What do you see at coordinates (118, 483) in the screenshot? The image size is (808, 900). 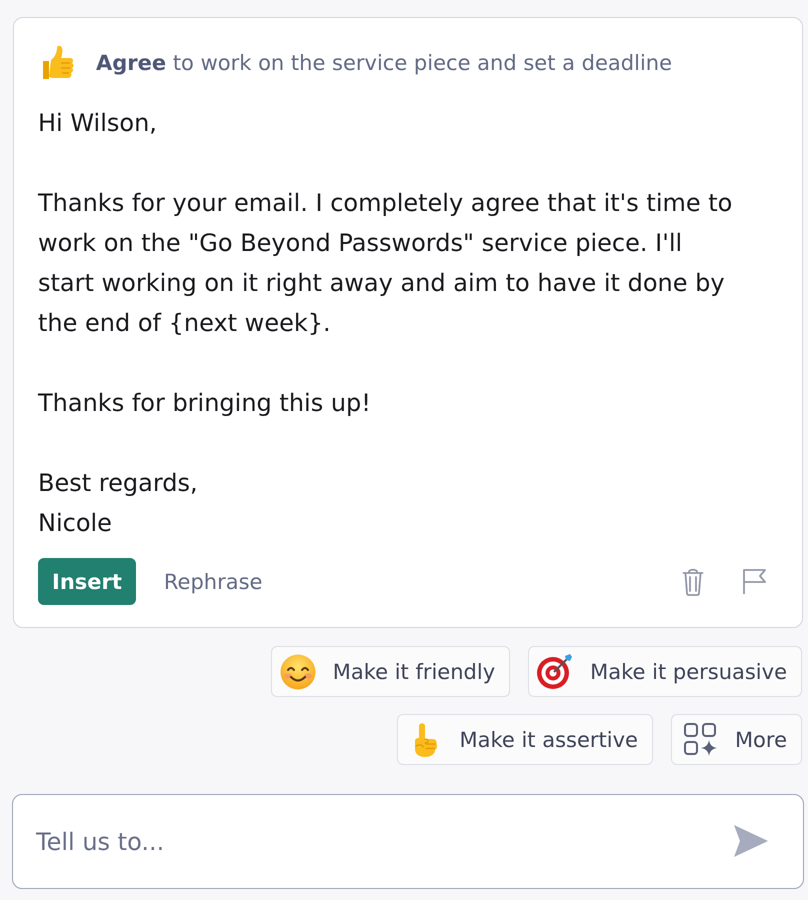 I see `message-text: Best regards,` at bounding box center [118, 483].